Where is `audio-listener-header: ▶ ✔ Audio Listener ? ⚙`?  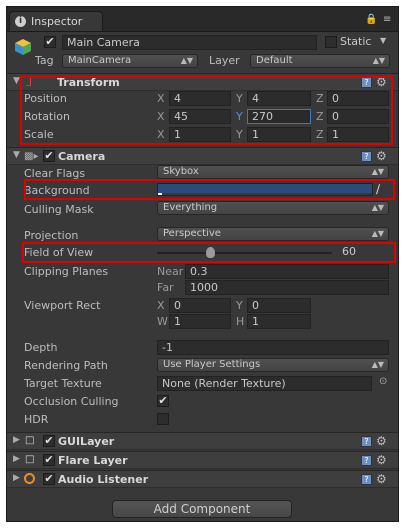
audio-listener-header: ▶ ✔ Audio Listener ? ⚙ is located at coordinates (202, 479).